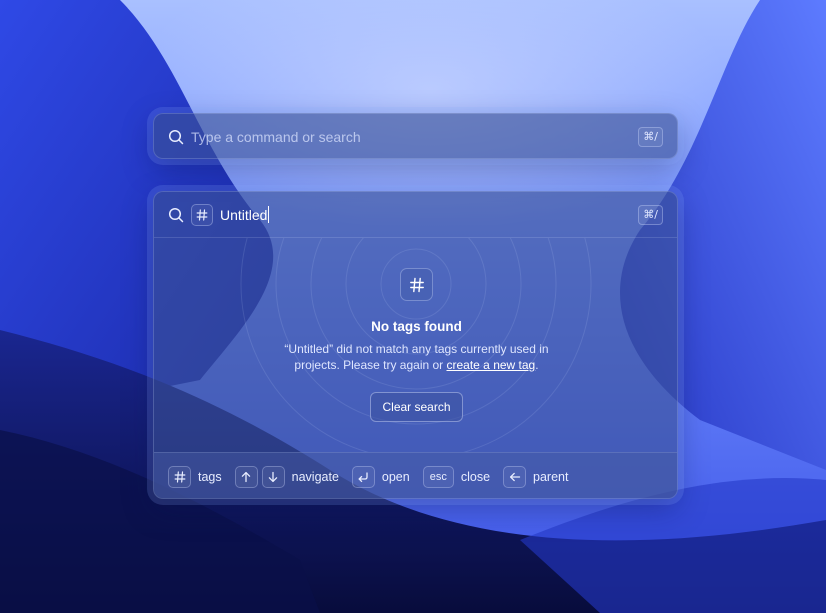 The height and width of the screenshot is (613, 826). I want to click on close-hint-label: close, so click(475, 476).